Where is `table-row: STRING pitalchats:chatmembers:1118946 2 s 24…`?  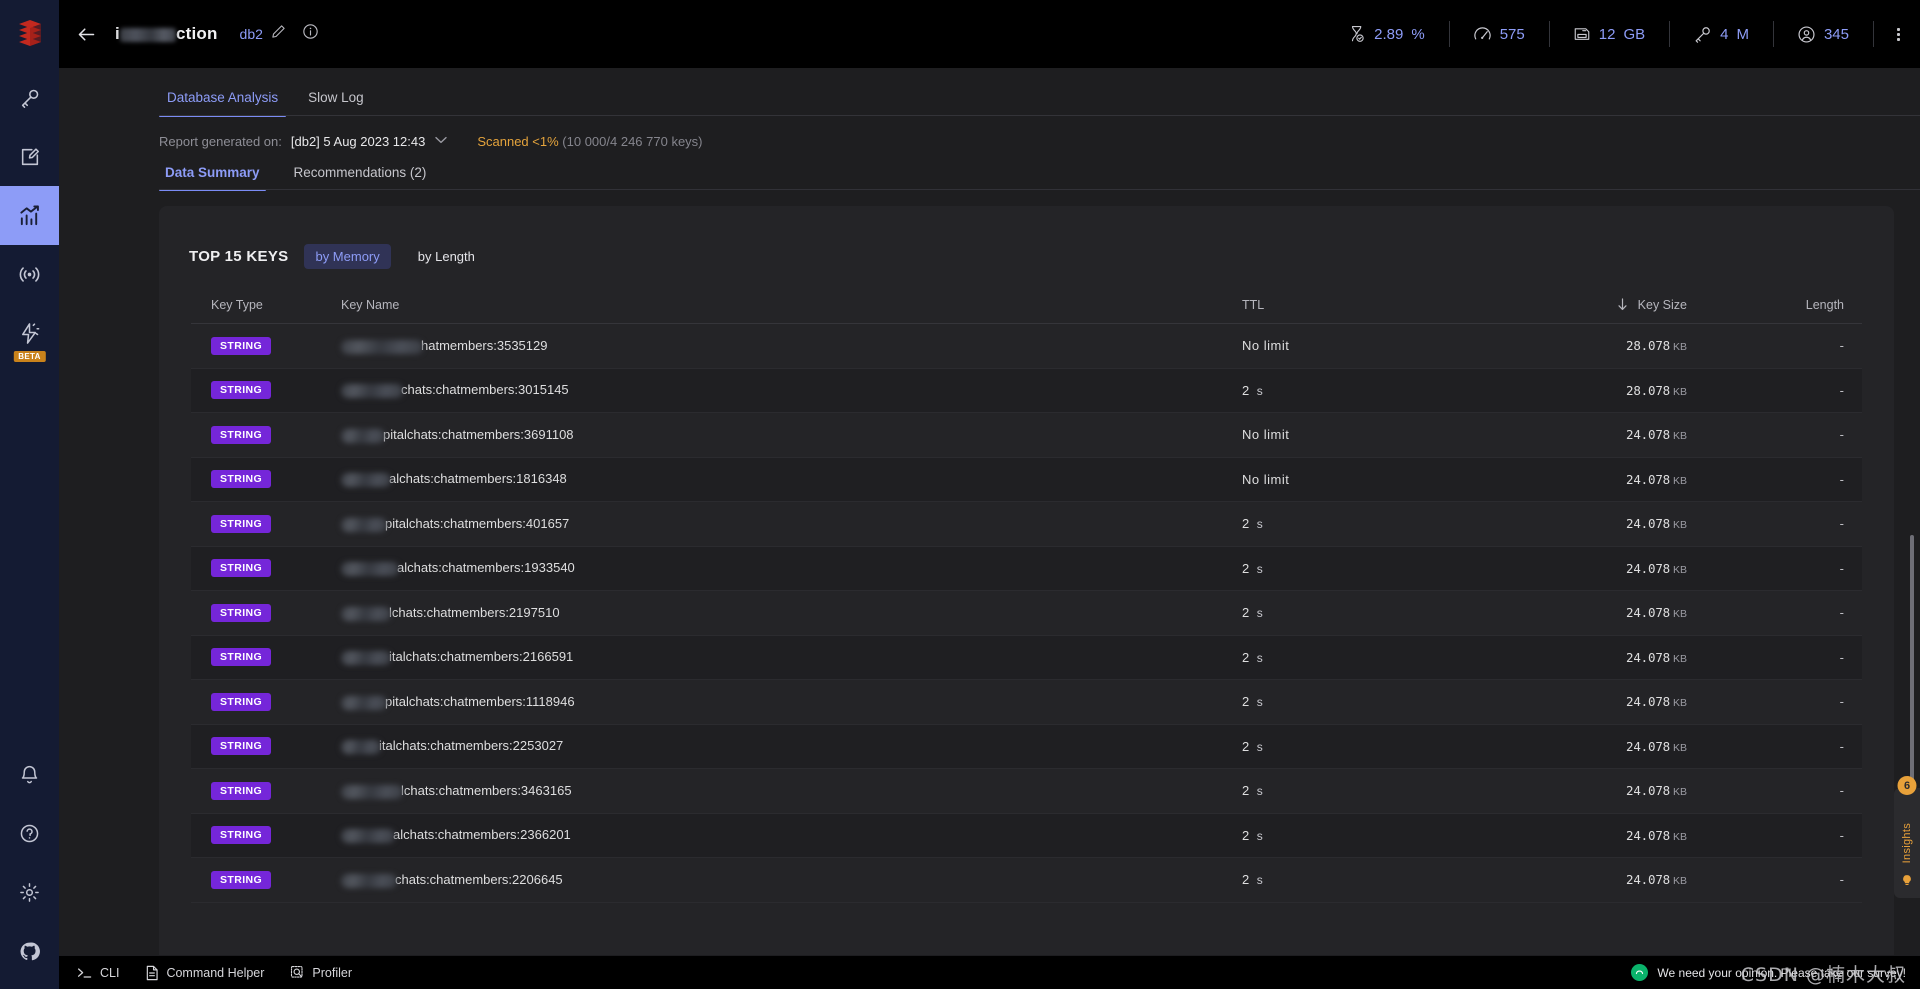
table-row: STRING pitalchats:chatmembers:1118946 2 s 24… is located at coordinates (1026, 702).